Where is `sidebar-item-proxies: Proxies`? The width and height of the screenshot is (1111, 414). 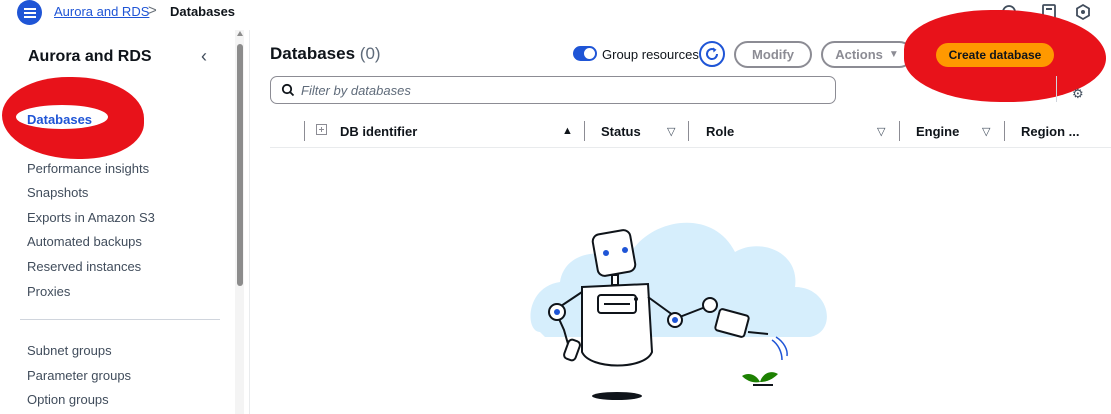 sidebar-item-proxies: Proxies is located at coordinates (48, 291).